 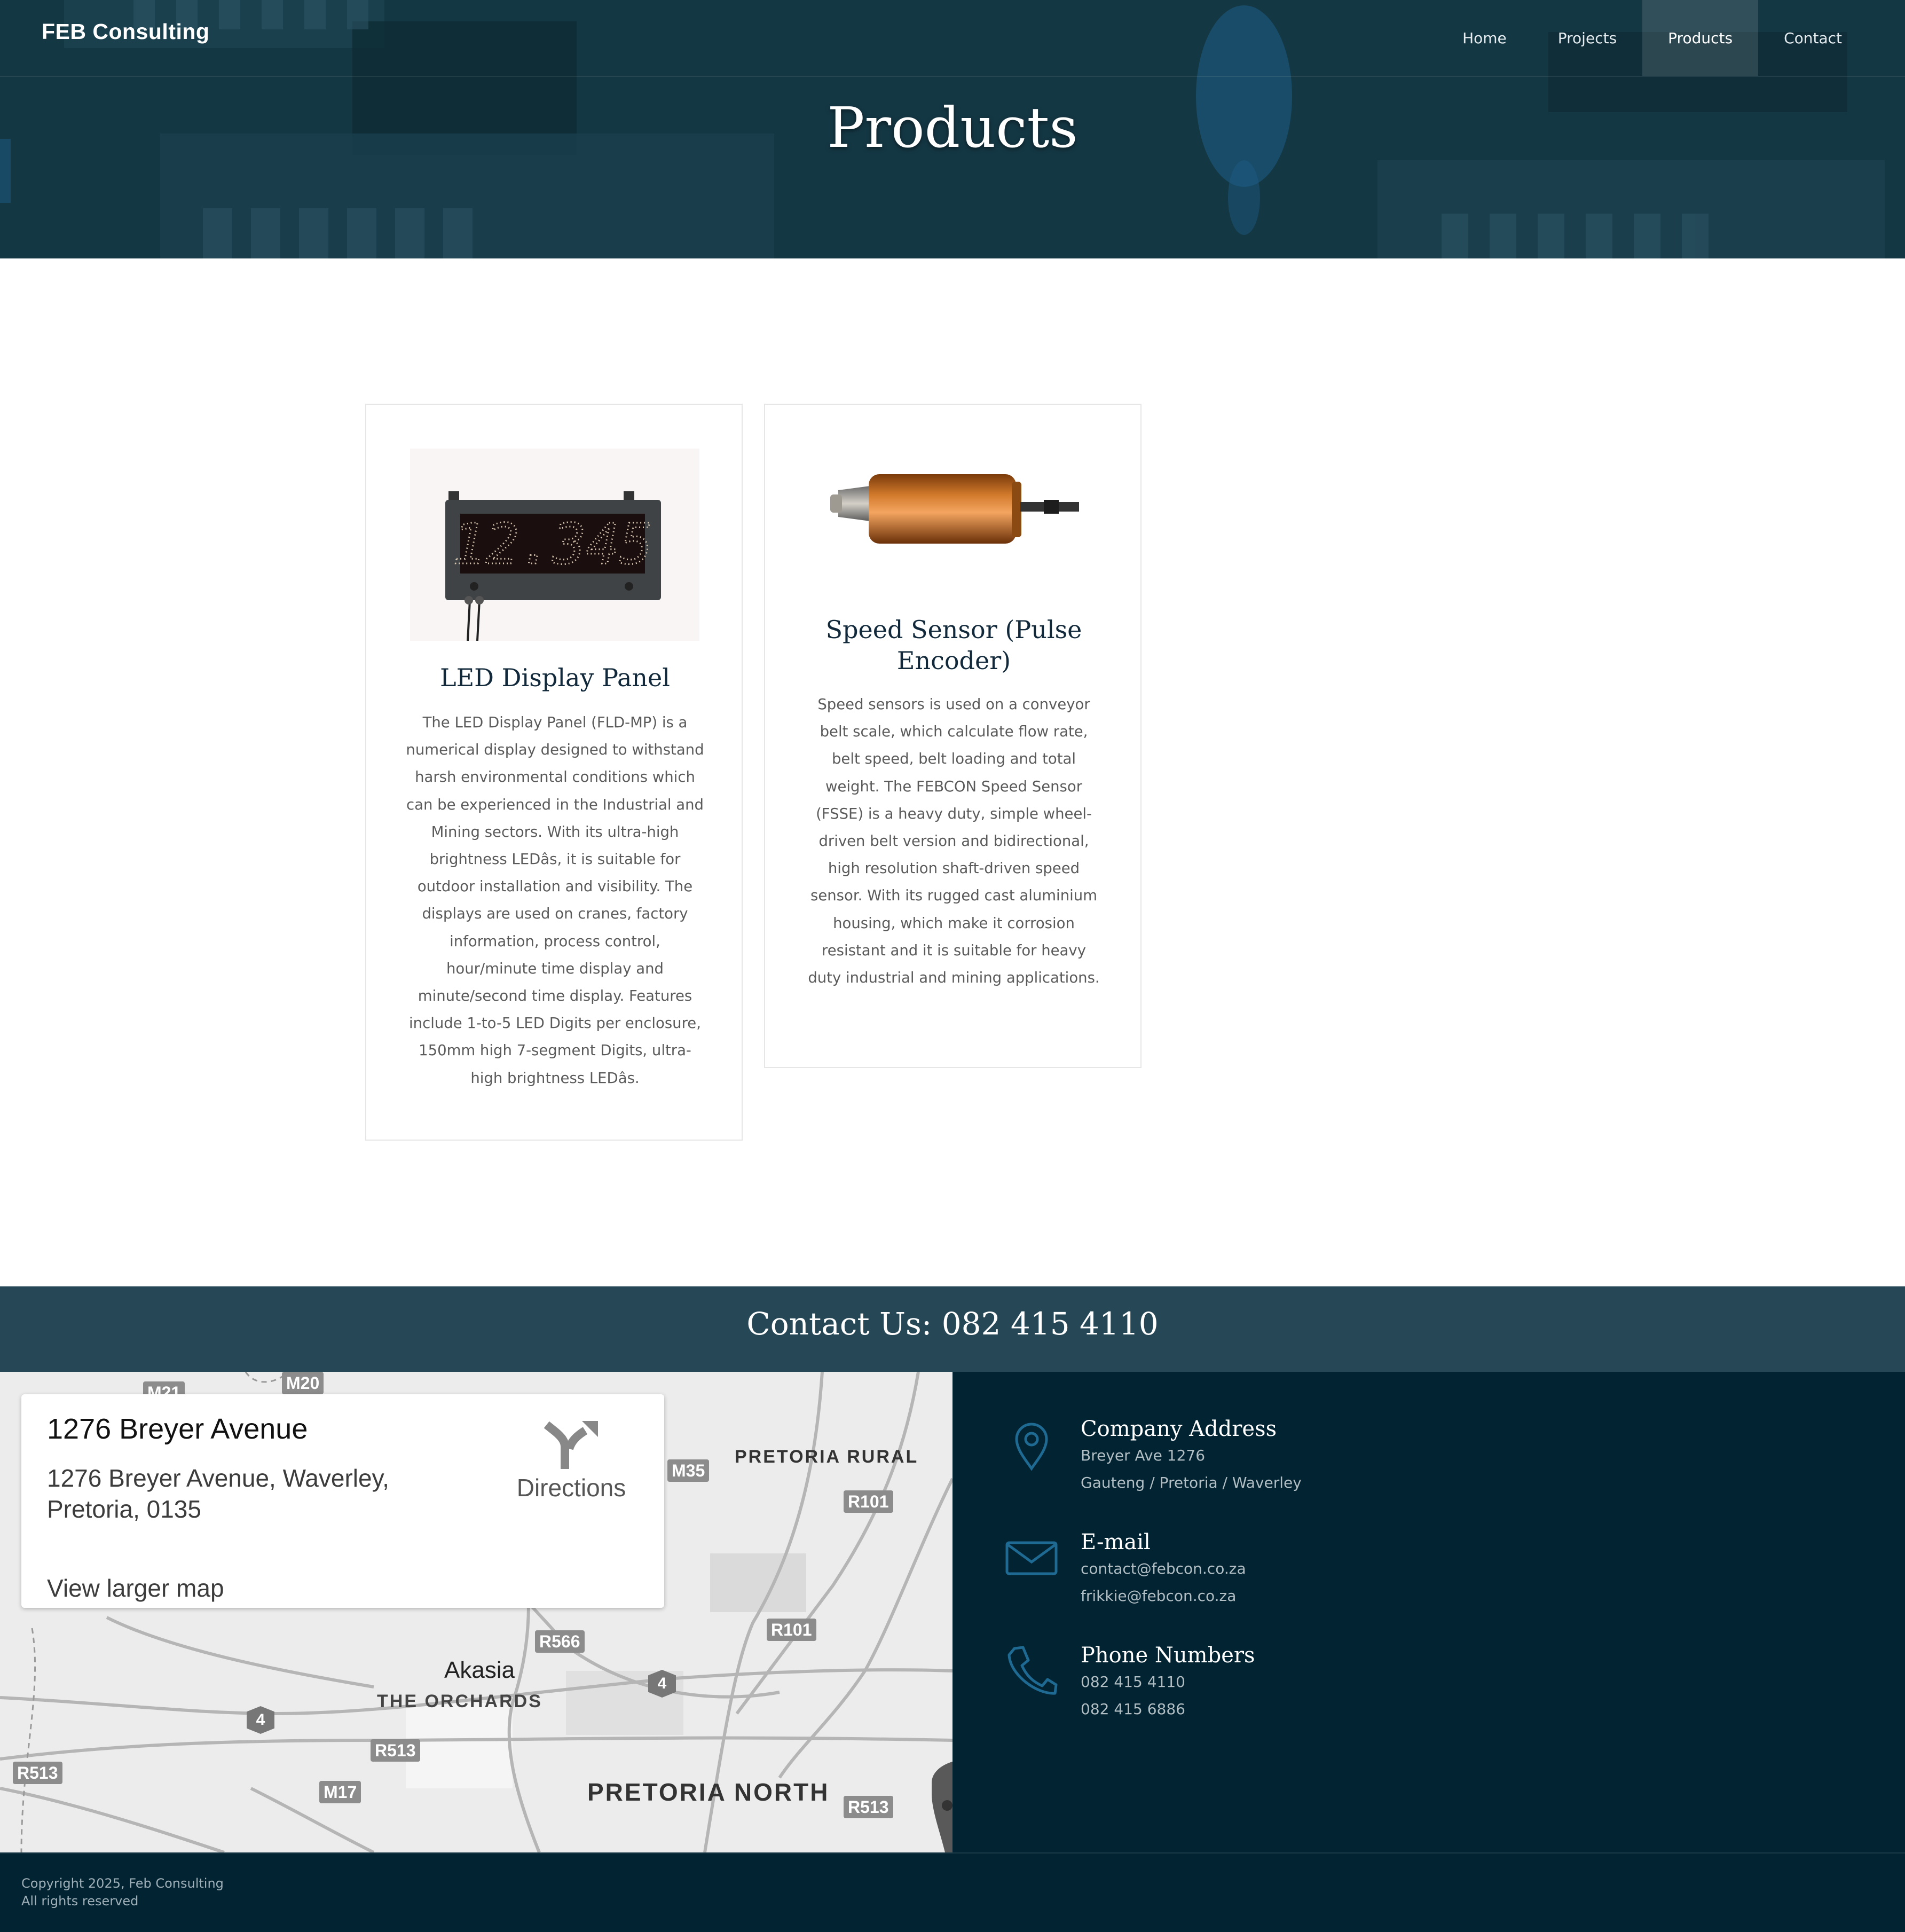 What do you see at coordinates (1116, 1542) in the screenshot?
I see `info-heading: E-mail` at bounding box center [1116, 1542].